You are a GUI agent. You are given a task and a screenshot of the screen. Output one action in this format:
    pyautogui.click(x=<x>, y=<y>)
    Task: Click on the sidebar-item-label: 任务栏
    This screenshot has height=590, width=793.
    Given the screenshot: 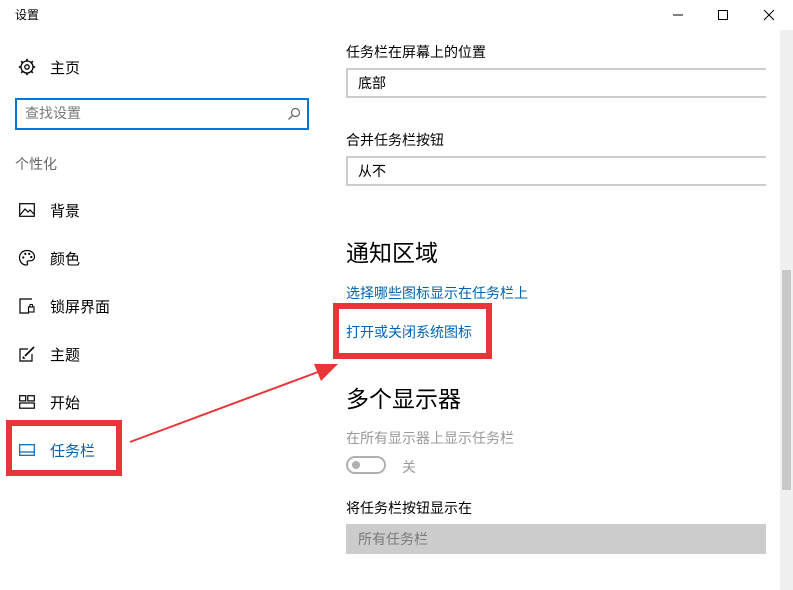 What is the action you would take?
    pyautogui.click(x=73, y=450)
    